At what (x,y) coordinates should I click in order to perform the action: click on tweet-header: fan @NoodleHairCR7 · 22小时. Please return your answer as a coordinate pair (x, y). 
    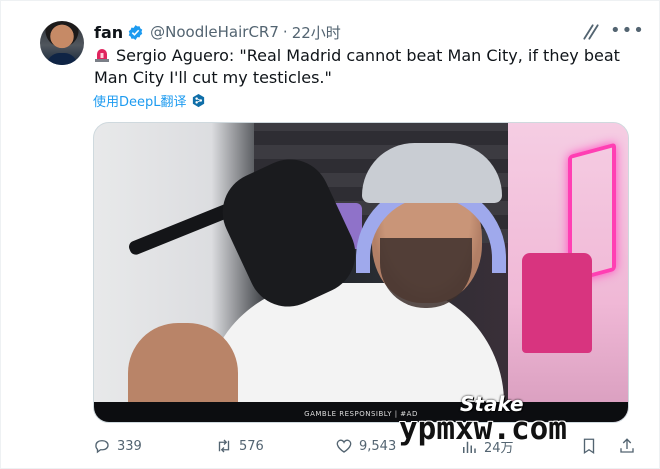
    Looking at the image, I should click on (217, 32).